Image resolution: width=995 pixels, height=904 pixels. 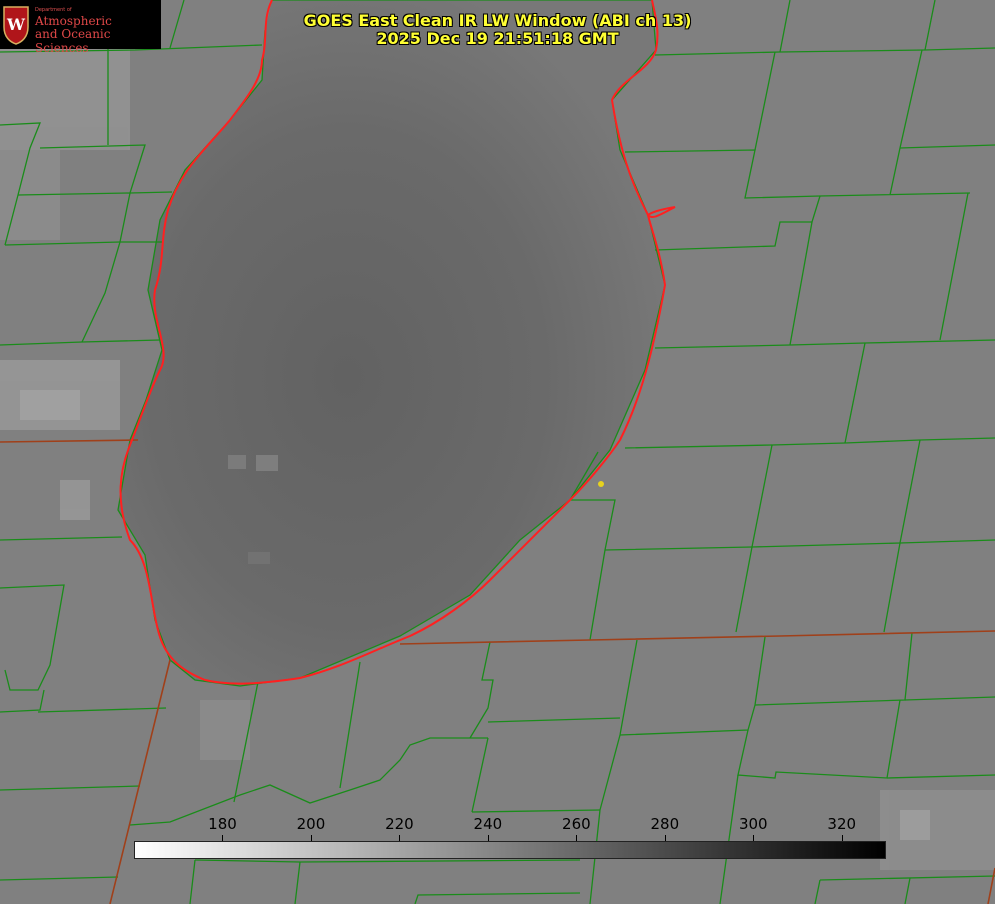 What do you see at coordinates (601, 484) in the screenshot?
I see `location-marker` at bounding box center [601, 484].